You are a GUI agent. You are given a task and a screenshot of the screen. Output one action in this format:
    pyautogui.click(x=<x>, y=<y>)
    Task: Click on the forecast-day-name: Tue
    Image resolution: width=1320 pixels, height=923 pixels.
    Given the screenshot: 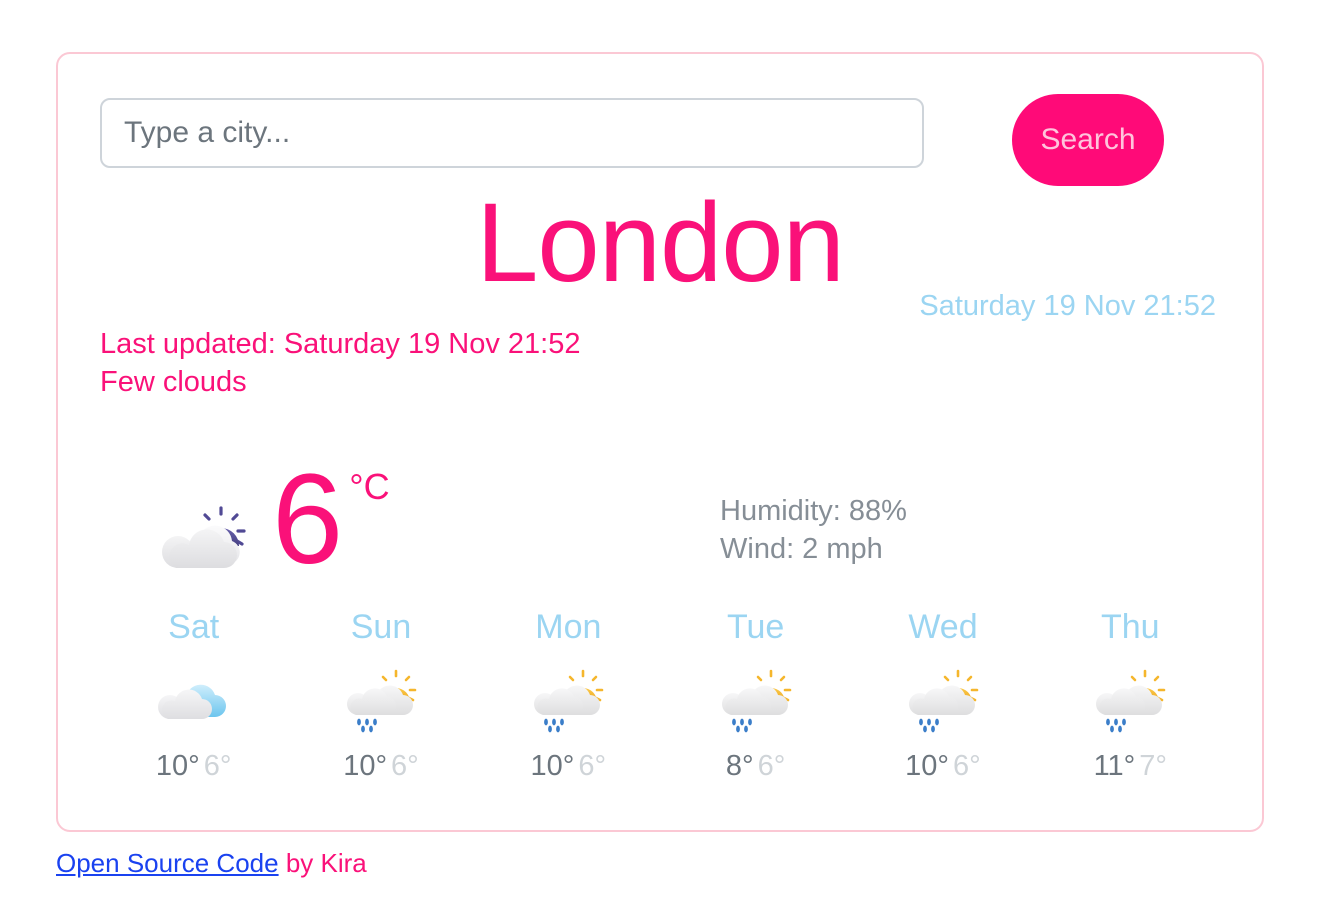 What is the action you would take?
    pyautogui.click(x=755, y=627)
    